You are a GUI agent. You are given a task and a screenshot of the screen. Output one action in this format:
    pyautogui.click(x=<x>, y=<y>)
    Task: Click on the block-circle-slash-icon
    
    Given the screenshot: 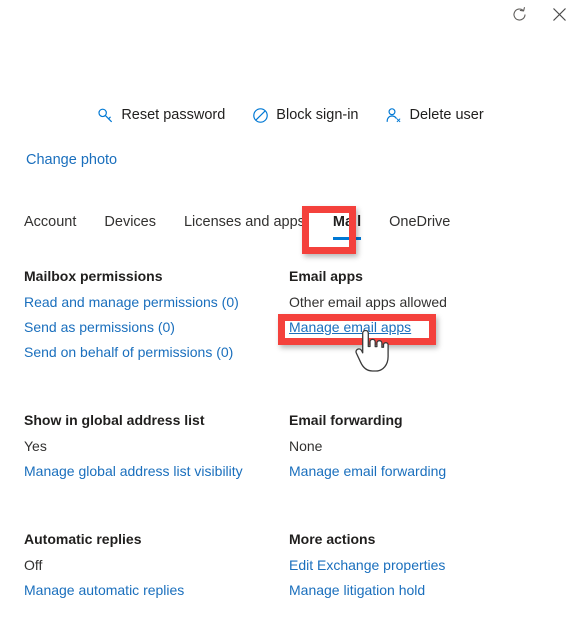 What is the action you would take?
    pyautogui.click(x=260, y=115)
    